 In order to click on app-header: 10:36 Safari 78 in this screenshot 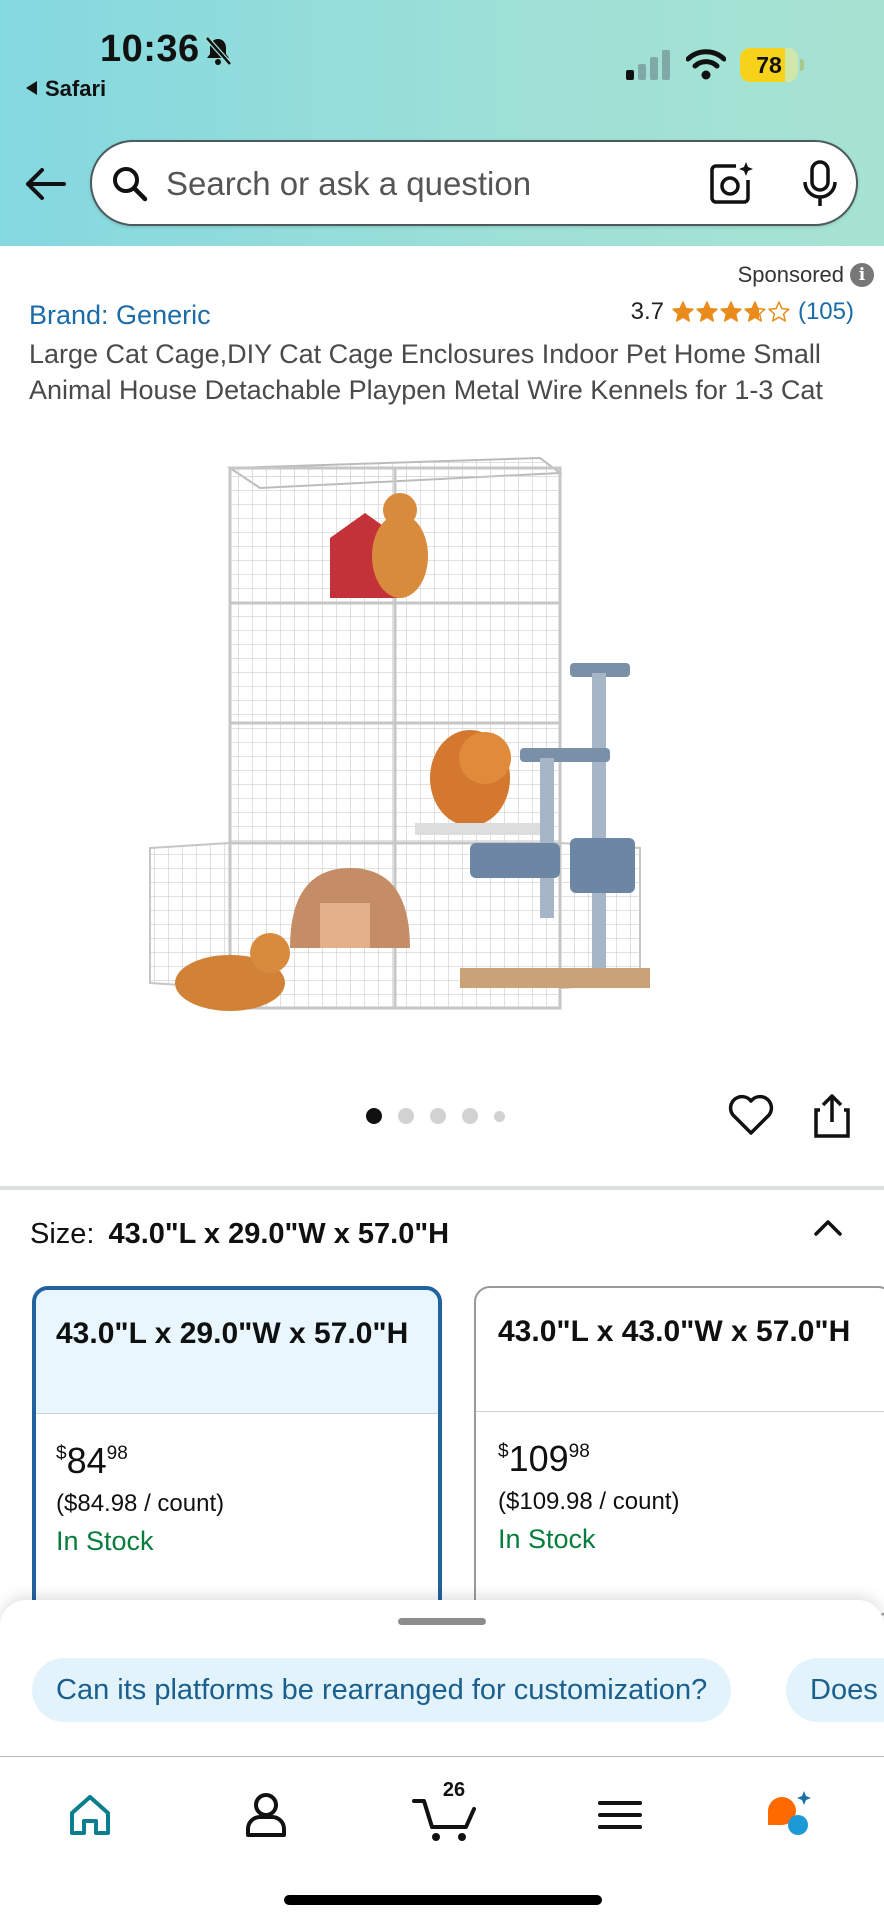, I will do `click(442, 123)`.